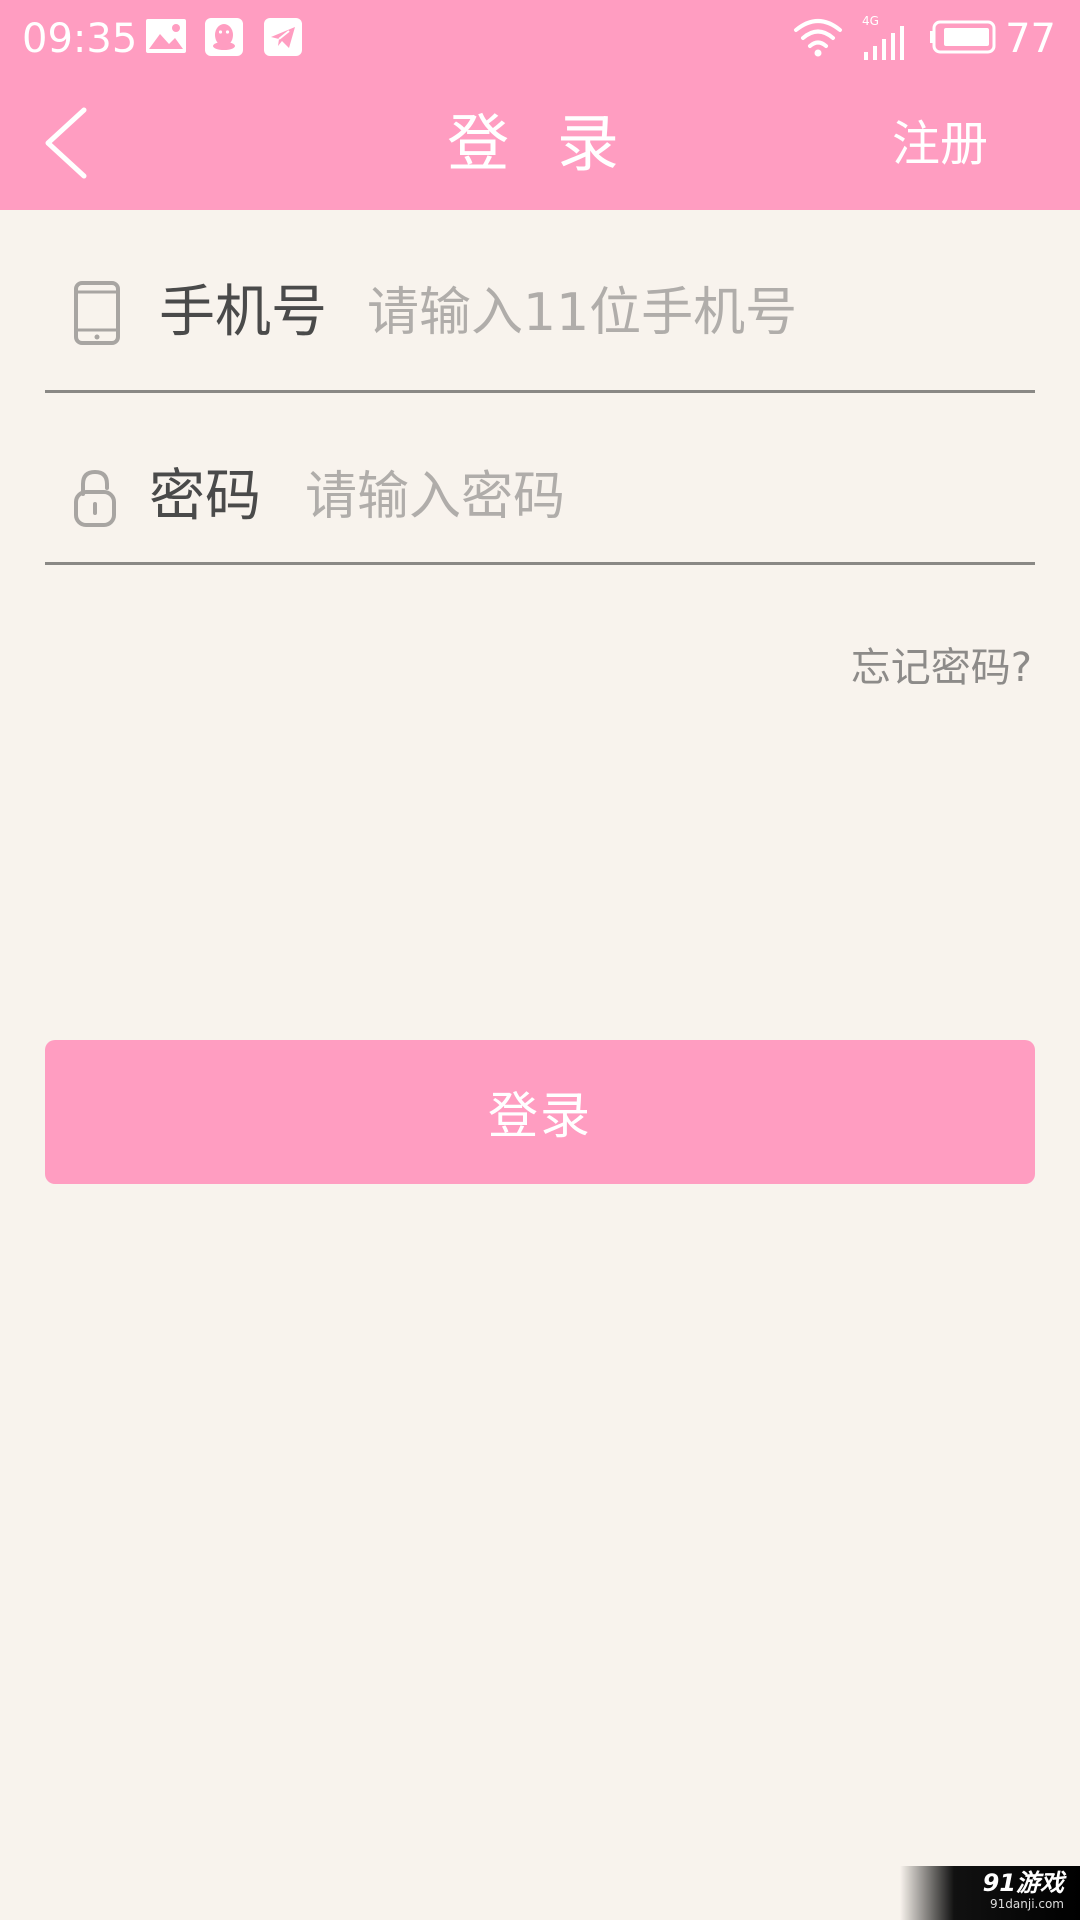 Image resolution: width=1080 pixels, height=1920 pixels. What do you see at coordinates (963, 37) in the screenshot?
I see `battery-icon` at bounding box center [963, 37].